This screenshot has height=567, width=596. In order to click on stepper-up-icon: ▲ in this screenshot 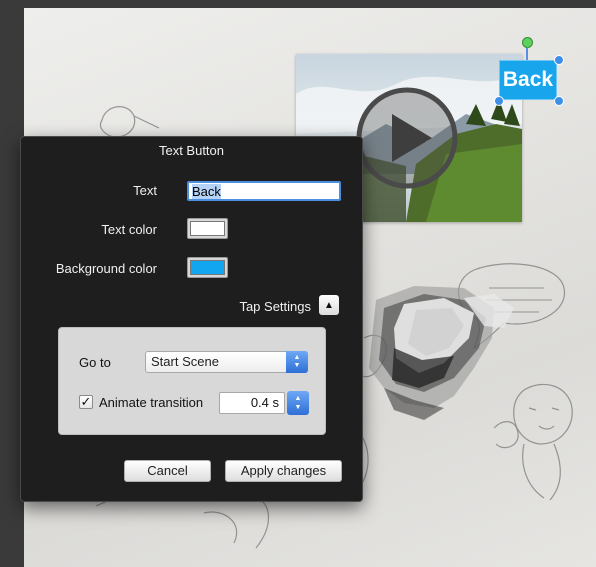, I will do `click(298, 398)`.